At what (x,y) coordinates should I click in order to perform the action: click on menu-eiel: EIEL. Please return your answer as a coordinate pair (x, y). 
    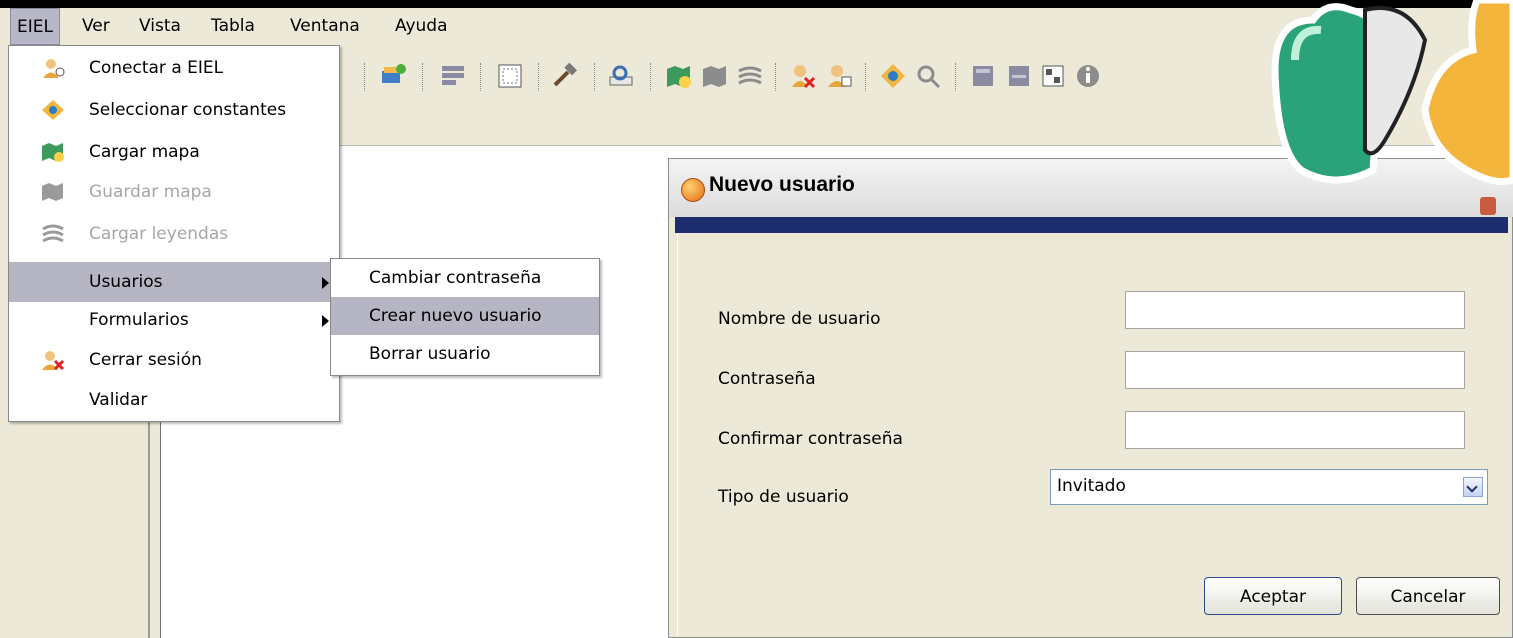
    Looking at the image, I should click on (35, 26).